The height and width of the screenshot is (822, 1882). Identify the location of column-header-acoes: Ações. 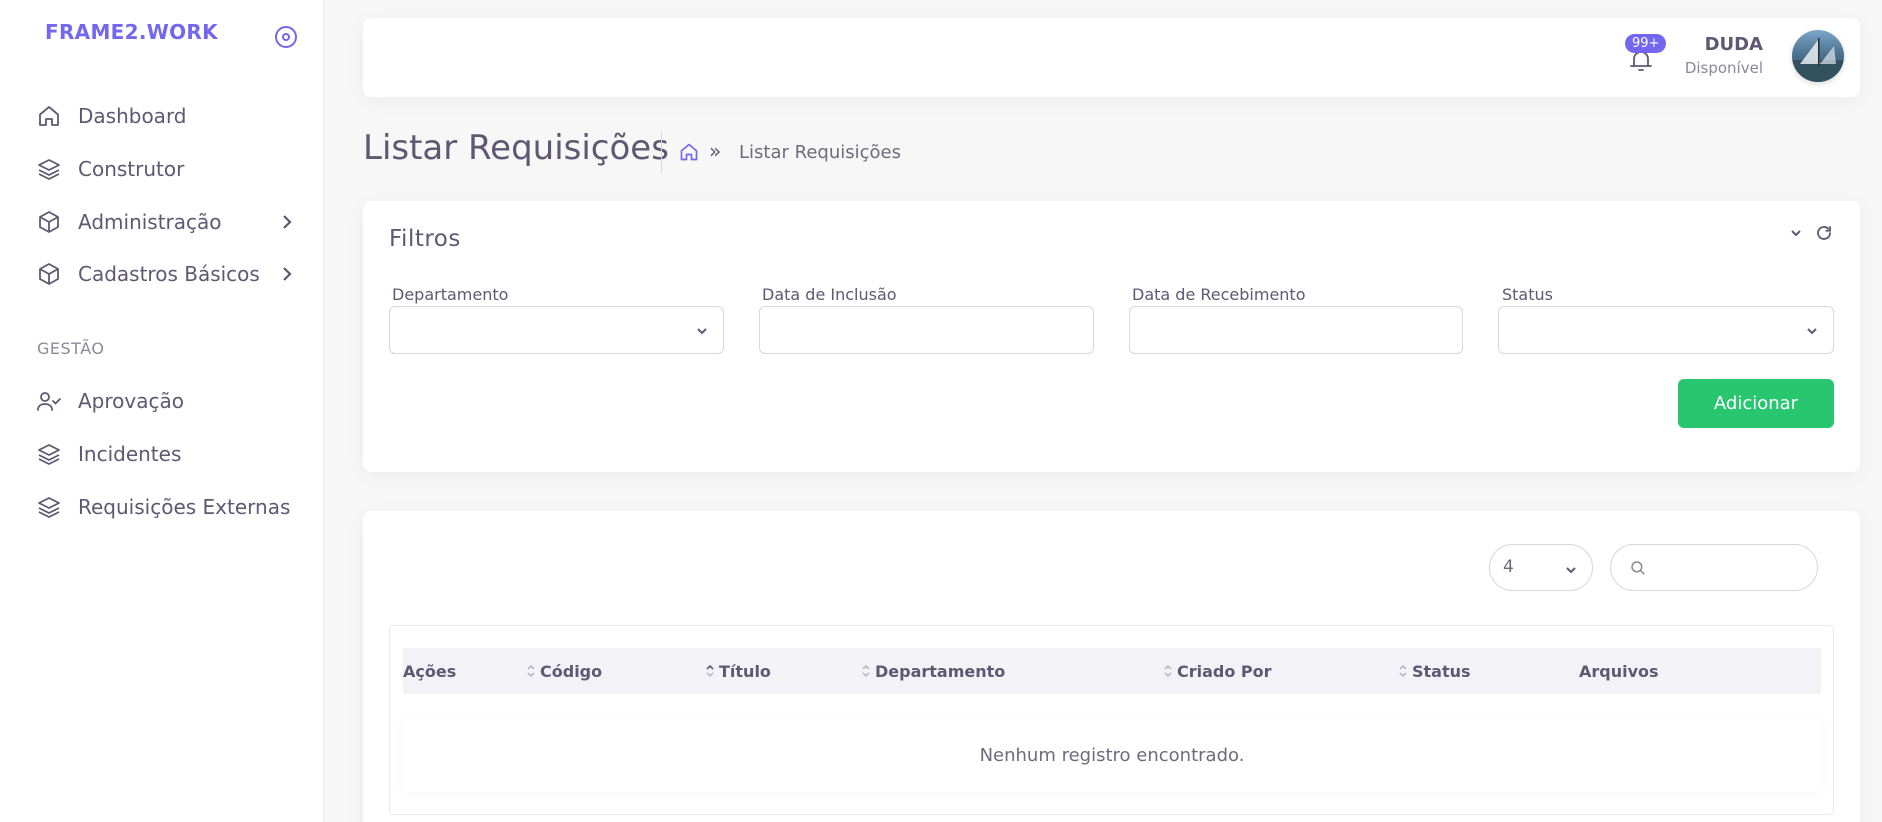
(429, 671).